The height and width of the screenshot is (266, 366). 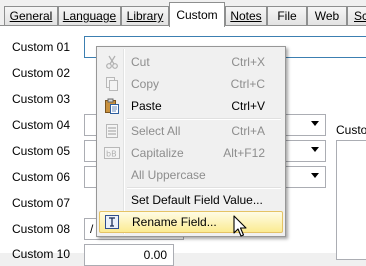 What do you see at coordinates (140, 62) in the screenshot?
I see `menu-item-cut-label: Cut` at bounding box center [140, 62].